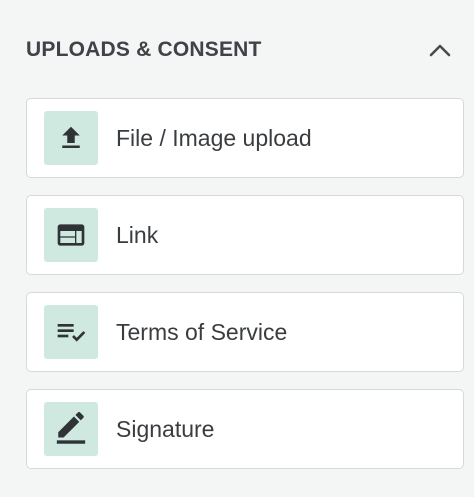 The width and height of the screenshot is (474, 497). What do you see at coordinates (245, 235) in the screenshot?
I see `field-link: Link` at bounding box center [245, 235].